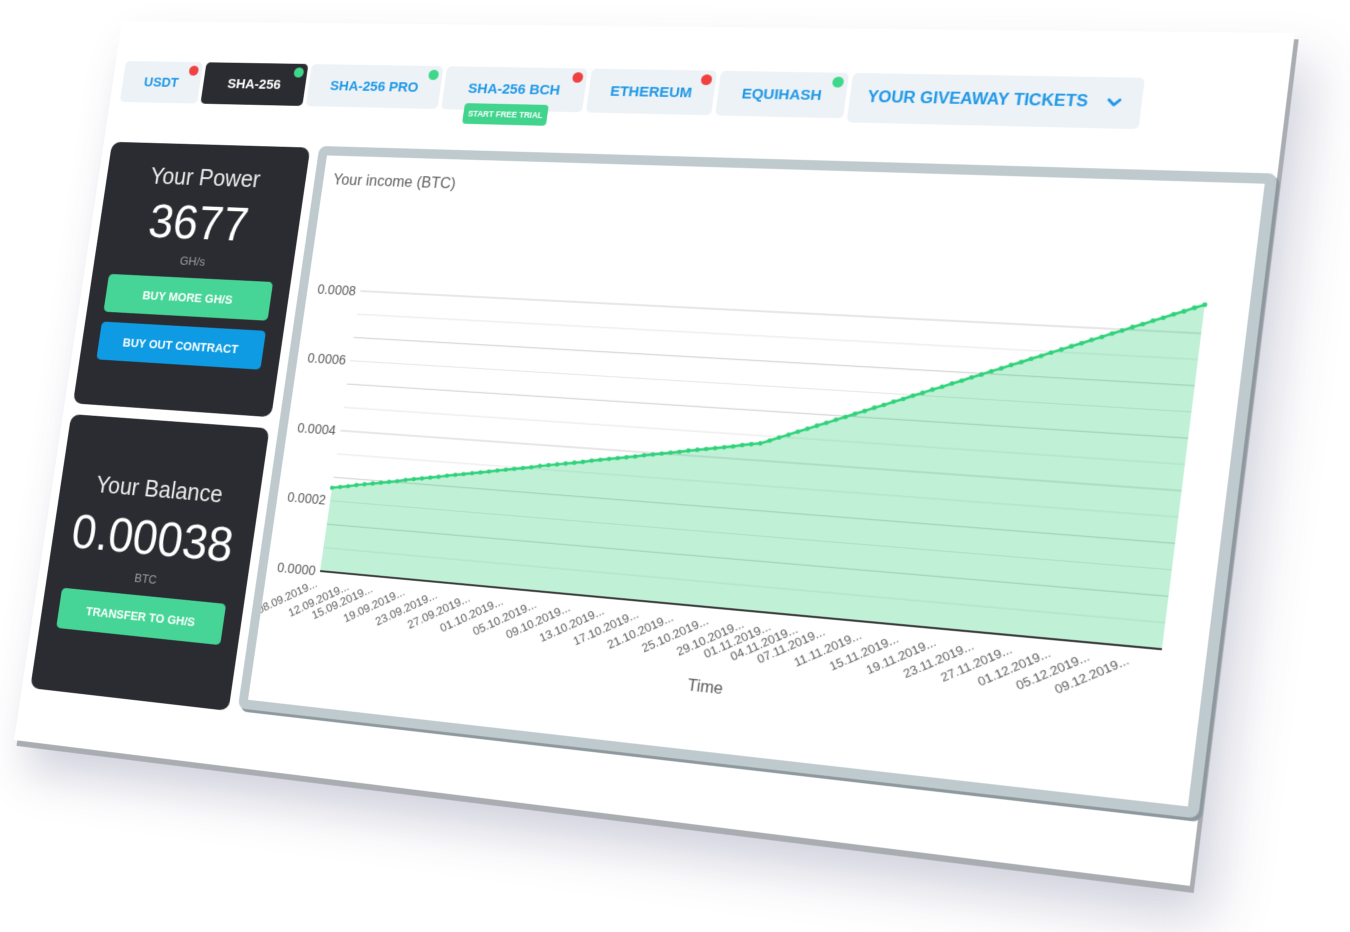 This screenshot has width=1350, height=932. Describe the element at coordinates (1114, 103) in the screenshot. I see `chevron-down-icon` at that location.